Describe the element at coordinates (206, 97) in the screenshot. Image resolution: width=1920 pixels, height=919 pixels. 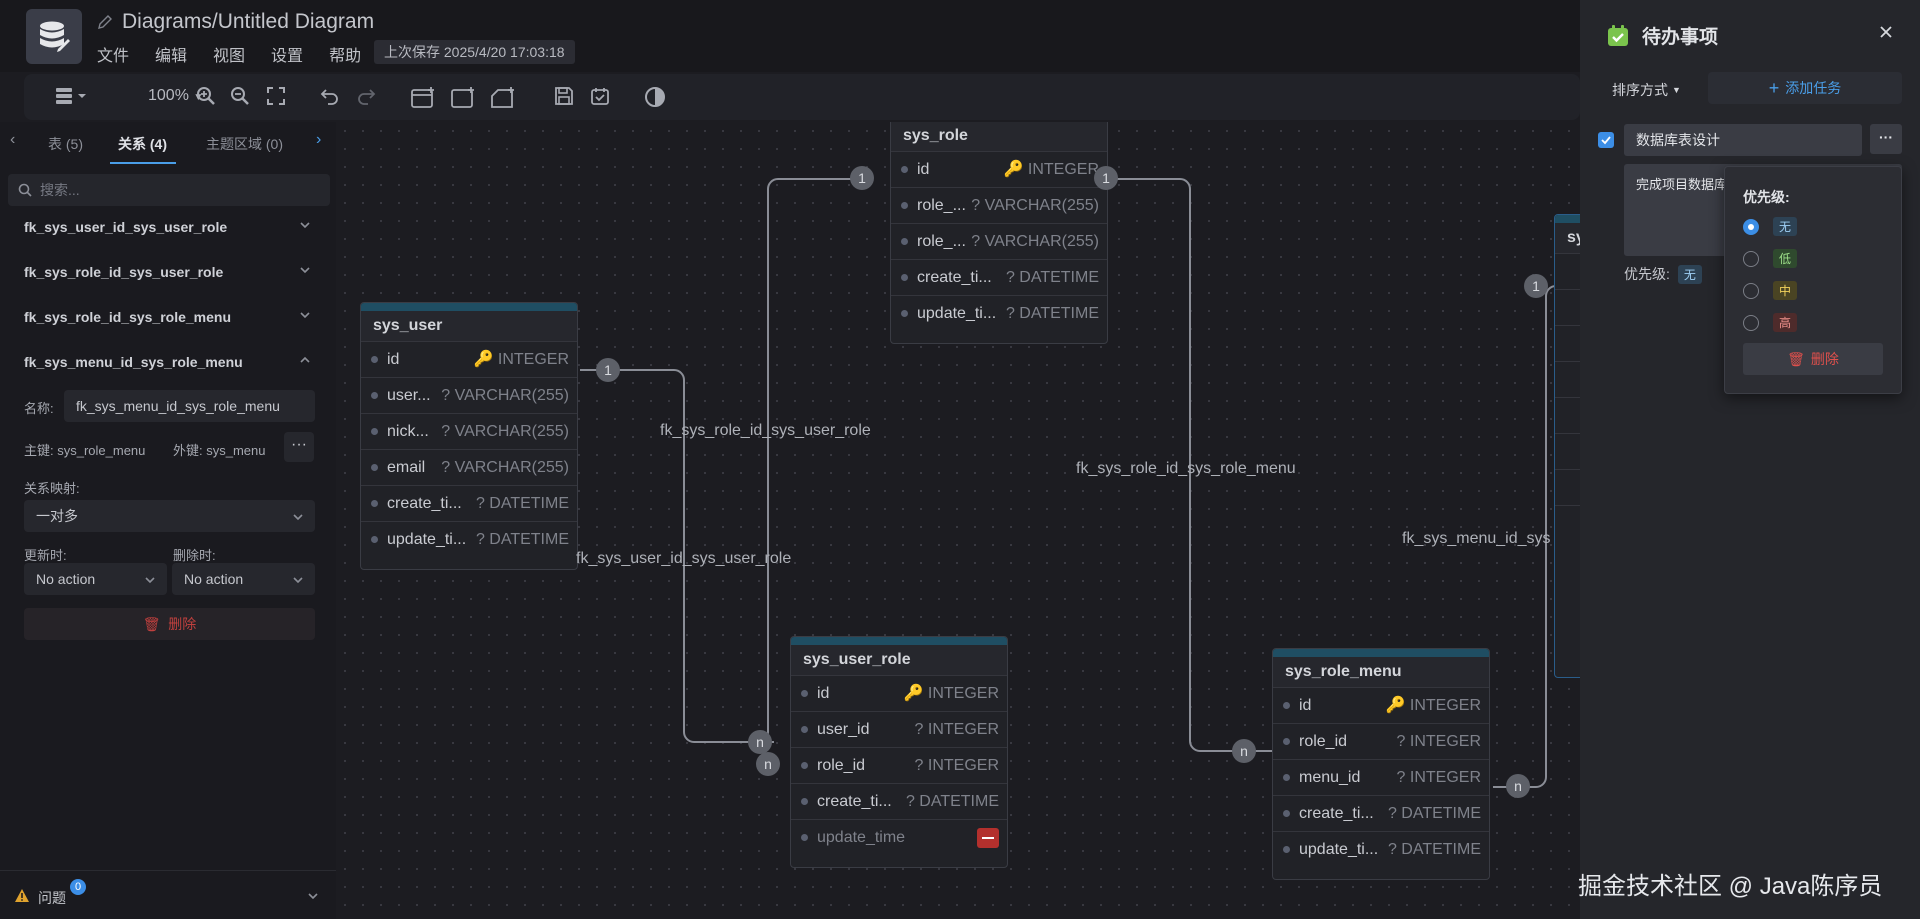
I see `zoom-in-icon` at that location.